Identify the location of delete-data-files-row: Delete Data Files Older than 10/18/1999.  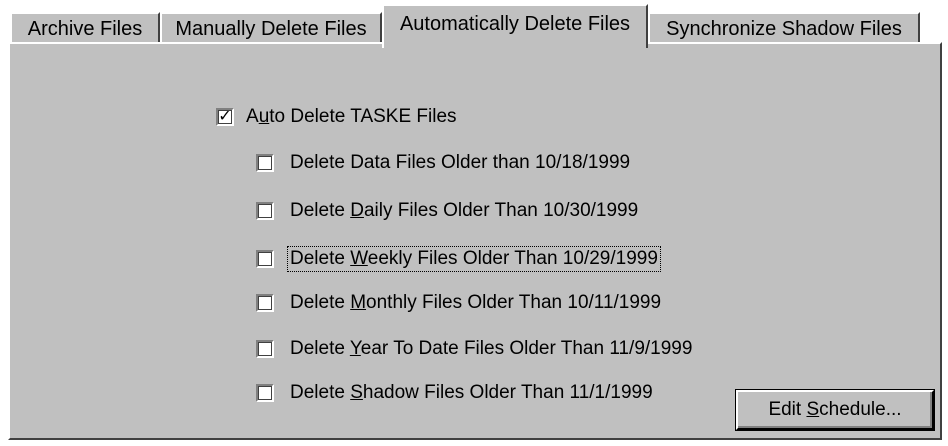
(444, 163).